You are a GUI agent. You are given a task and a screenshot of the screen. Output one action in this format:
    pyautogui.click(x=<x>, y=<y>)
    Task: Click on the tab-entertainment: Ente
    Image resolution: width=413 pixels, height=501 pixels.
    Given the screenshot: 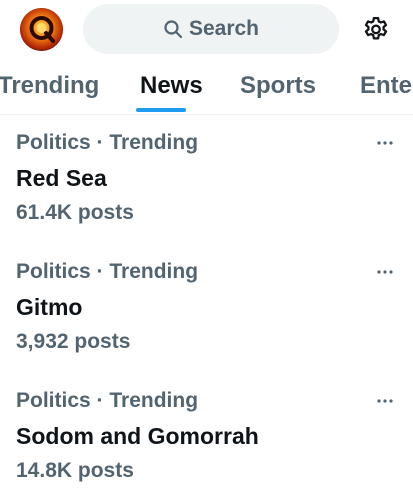 What is the action you would take?
    pyautogui.click(x=386, y=86)
    